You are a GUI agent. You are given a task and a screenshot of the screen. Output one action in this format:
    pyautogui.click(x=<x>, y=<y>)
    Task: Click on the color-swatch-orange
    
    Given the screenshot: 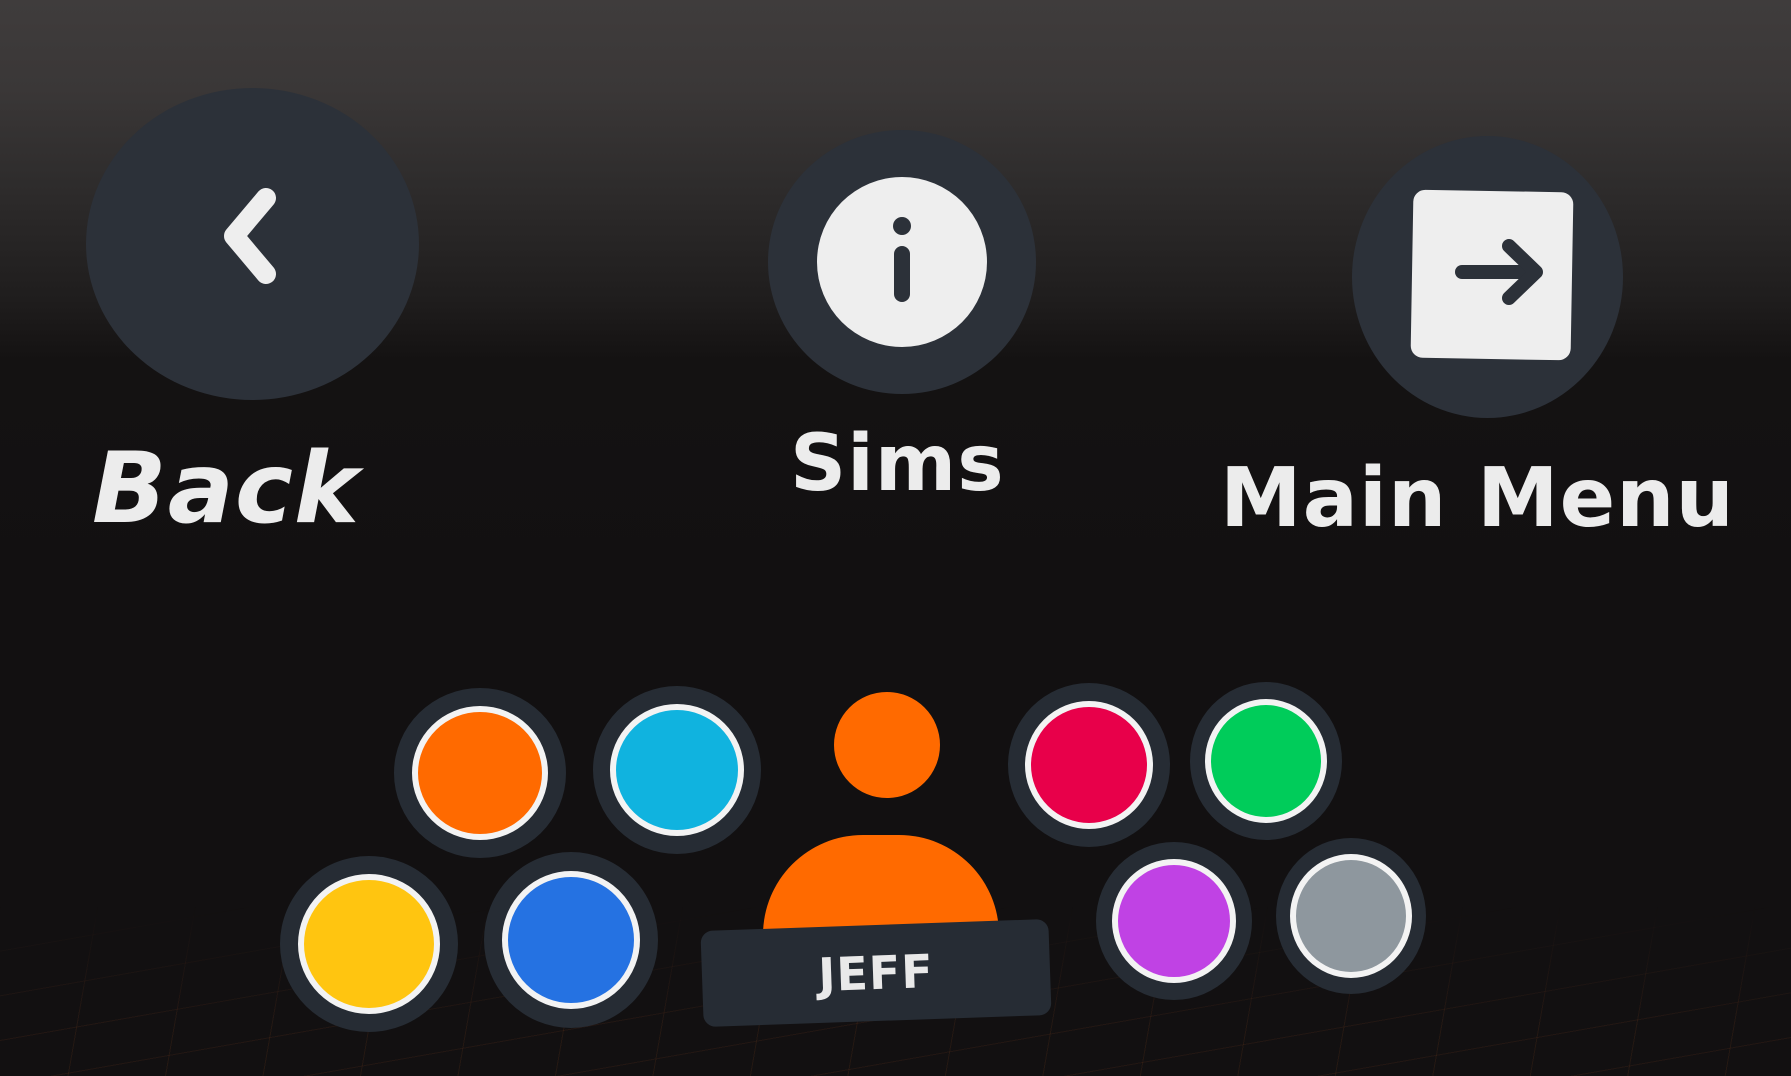 What is the action you would take?
    pyautogui.click(x=480, y=773)
    